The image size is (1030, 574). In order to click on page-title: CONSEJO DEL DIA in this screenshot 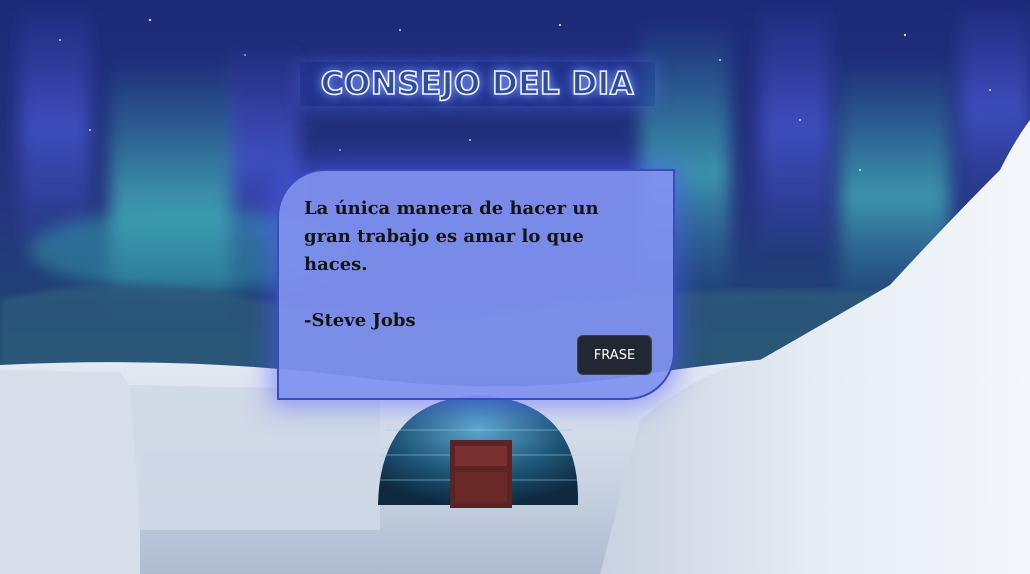, I will do `click(477, 84)`.